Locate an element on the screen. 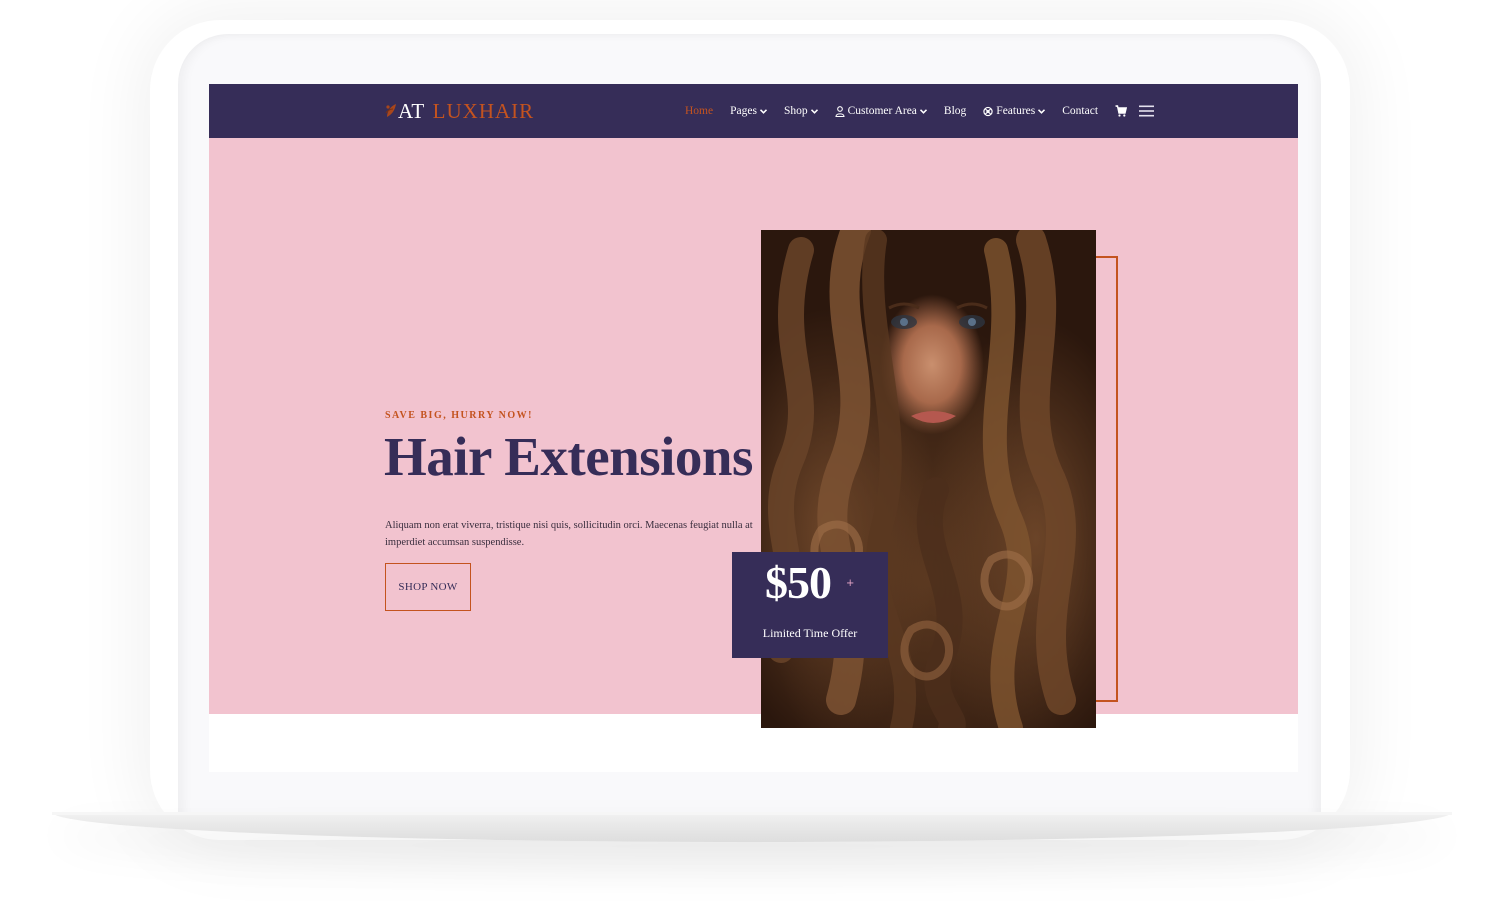 The width and height of the screenshot is (1500, 913). hero-eyebrow: SAVE BIG, HURRY NOW! is located at coordinates (459, 415).